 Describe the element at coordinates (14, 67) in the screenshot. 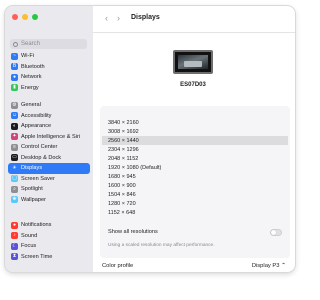

I see `bluetooth-icon: B` at that location.